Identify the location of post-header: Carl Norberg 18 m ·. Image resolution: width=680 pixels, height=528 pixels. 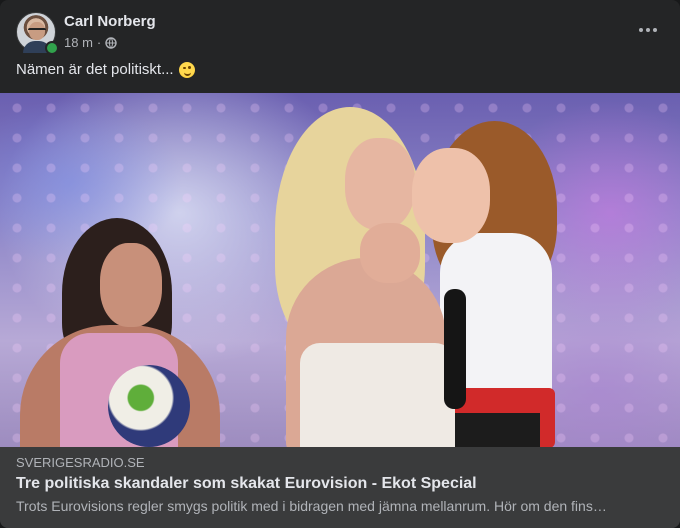
(340, 33).